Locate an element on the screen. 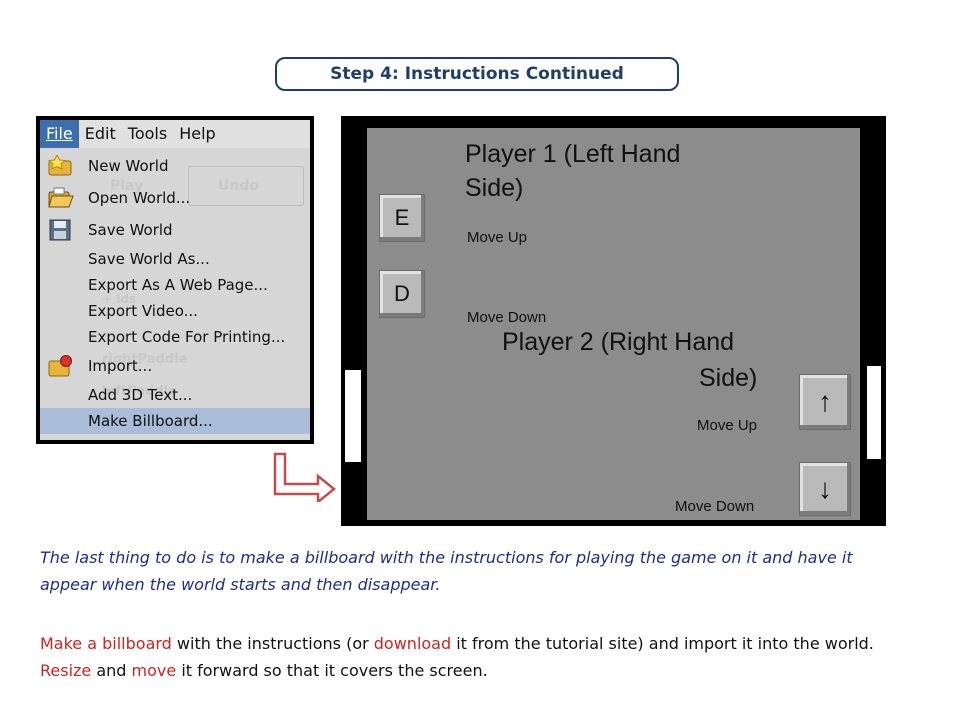 This screenshot has width=960, height=720. player1-title-cont: Side) is located at coordinates (494, 188).